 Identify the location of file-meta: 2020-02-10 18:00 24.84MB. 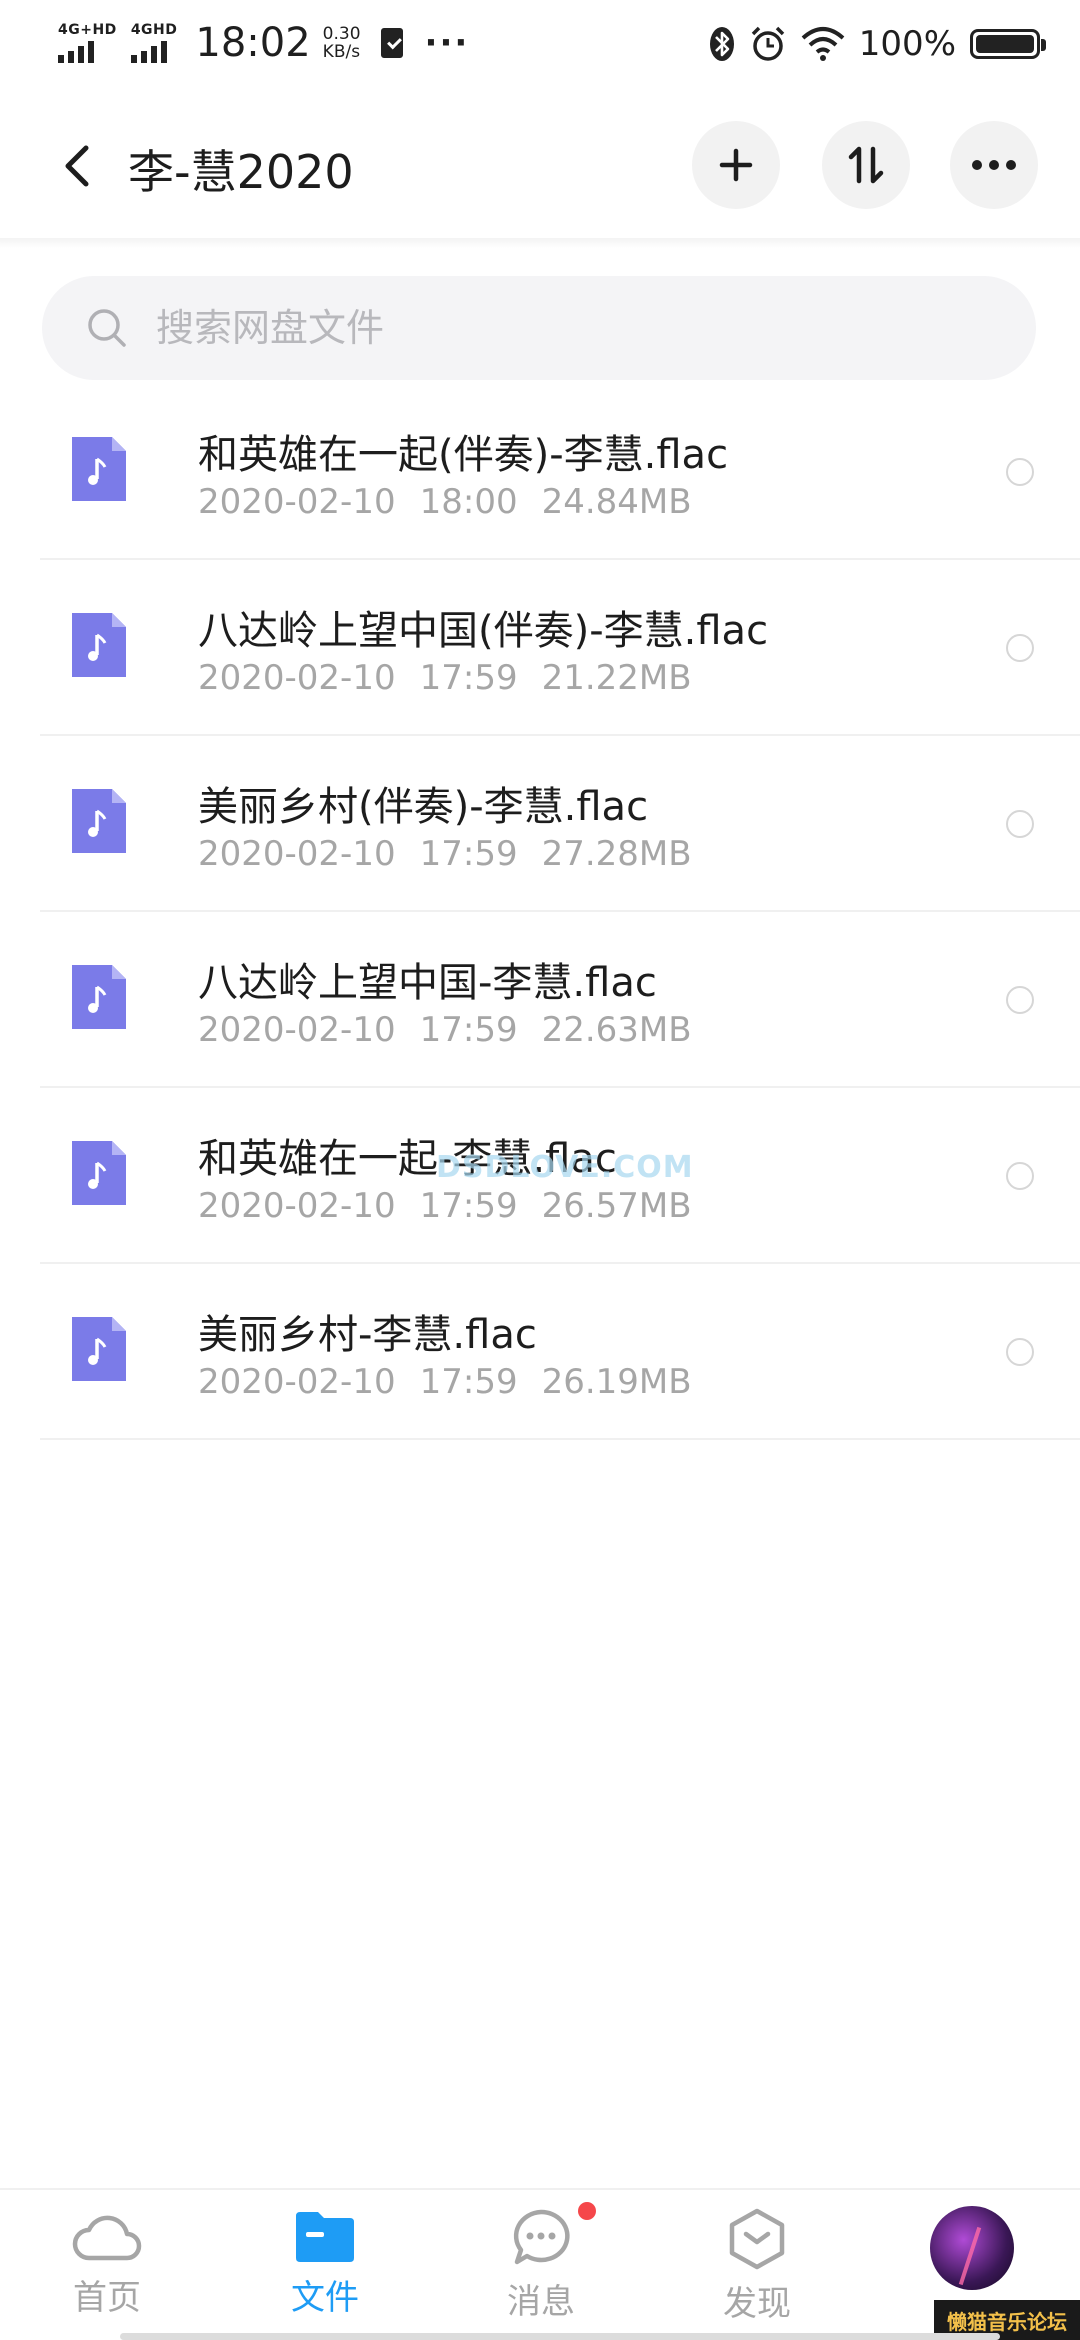
(445, 502).